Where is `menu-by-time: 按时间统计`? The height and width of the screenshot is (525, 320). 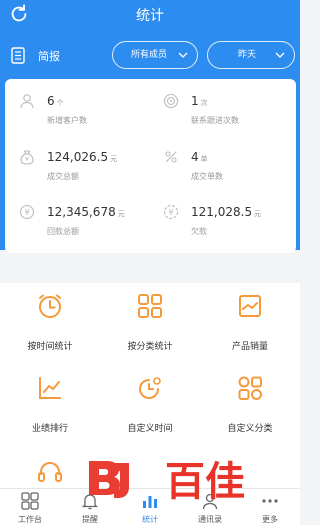
menu-by-time: 按时间统计 is located at coordinates (50, 323).